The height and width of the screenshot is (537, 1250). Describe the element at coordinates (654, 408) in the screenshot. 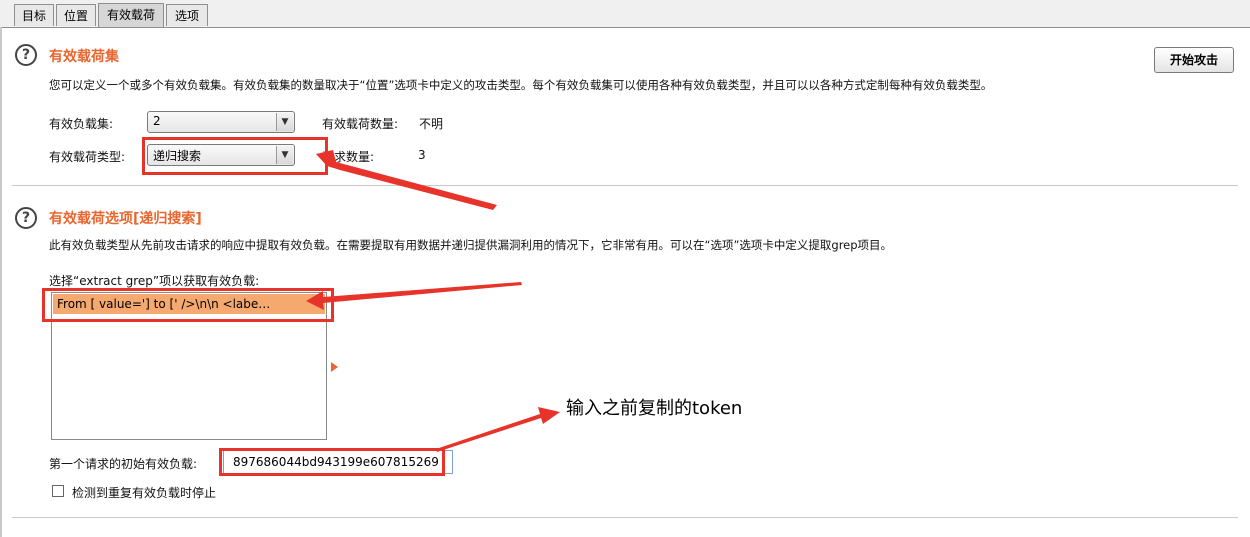

I see `annotation-text: 输入之前复制的token` at that location.